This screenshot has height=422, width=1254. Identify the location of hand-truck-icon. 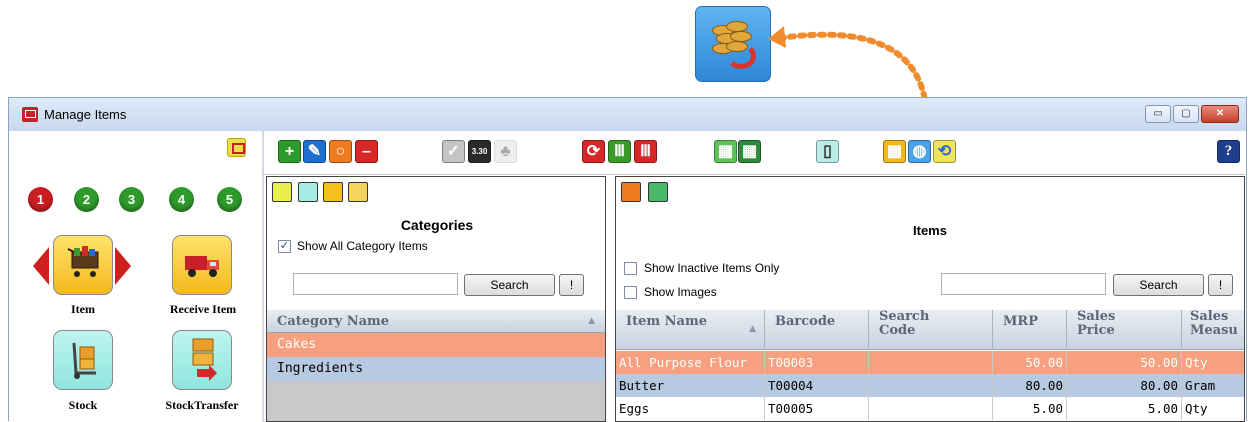
(84, 360).